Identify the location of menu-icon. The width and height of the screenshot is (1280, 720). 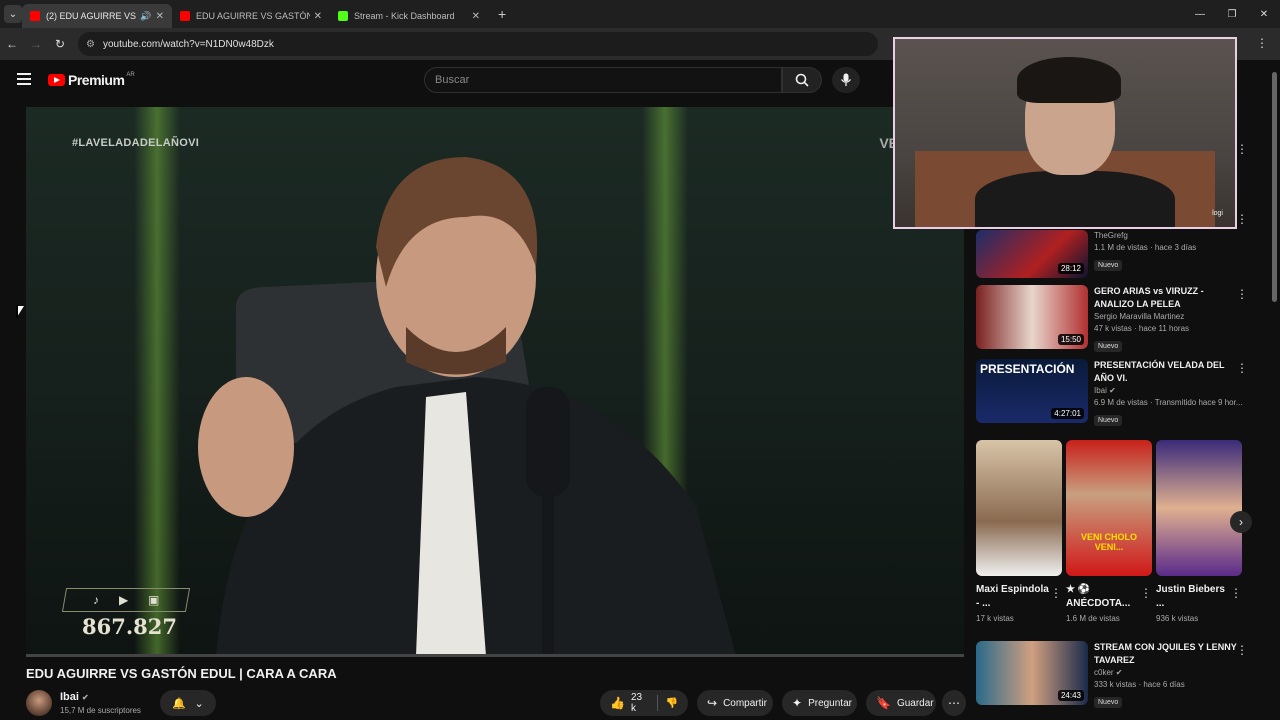
(24, 79).